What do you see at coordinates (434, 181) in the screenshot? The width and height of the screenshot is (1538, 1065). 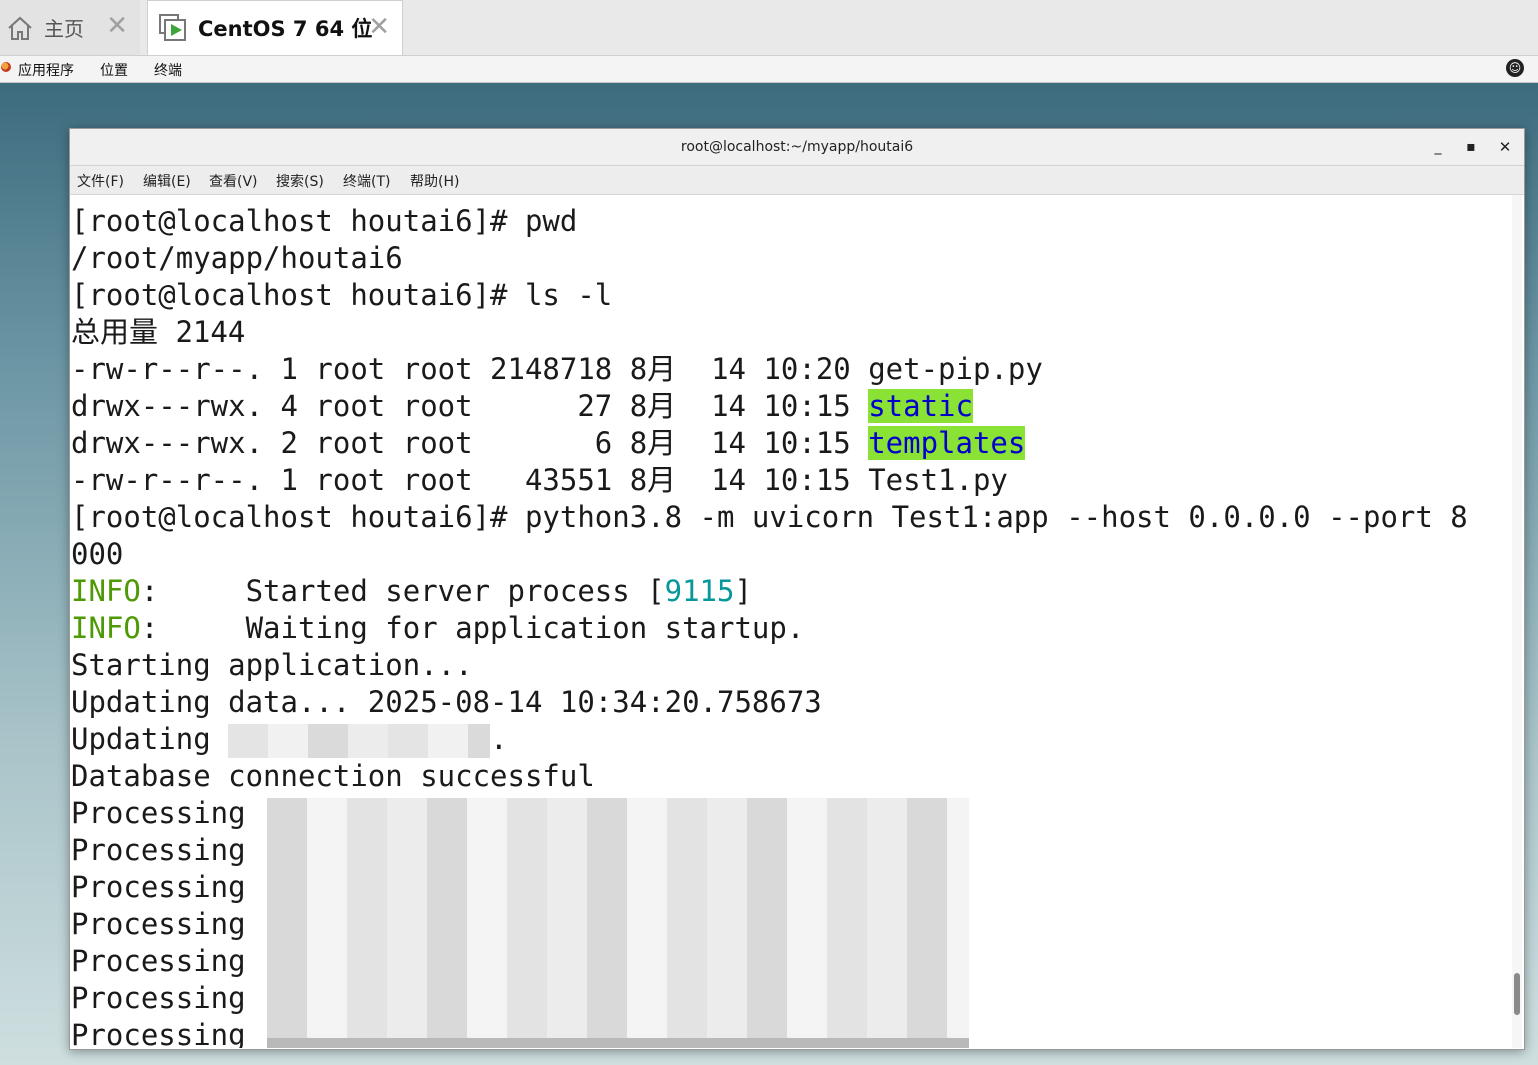 I see `menu-help: 帮助(H)` at bounding box center [434, 181].